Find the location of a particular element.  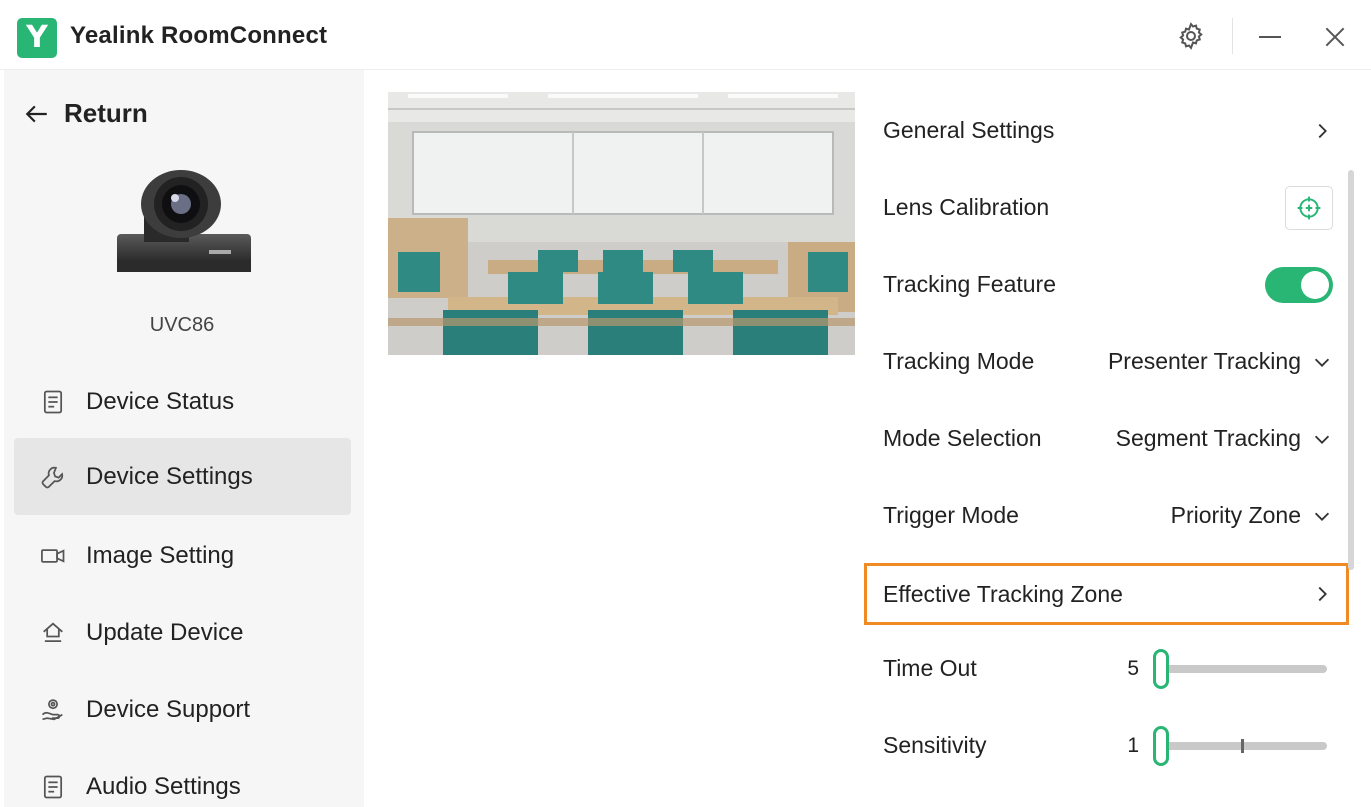

time-out-label: Time Out is located at coordinates (930, 668).